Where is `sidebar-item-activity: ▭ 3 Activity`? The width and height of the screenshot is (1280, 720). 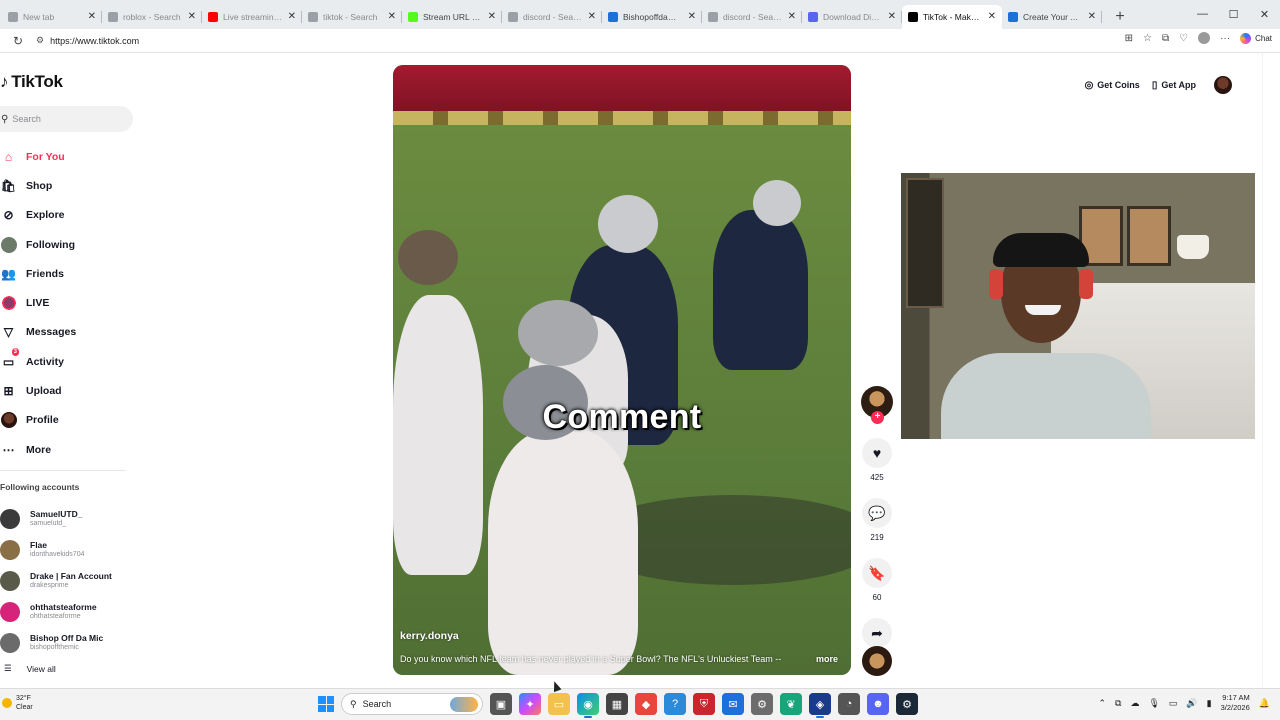
sidebar-item-activity: ▭ 3 Activity is located at coordinates (65, 361).